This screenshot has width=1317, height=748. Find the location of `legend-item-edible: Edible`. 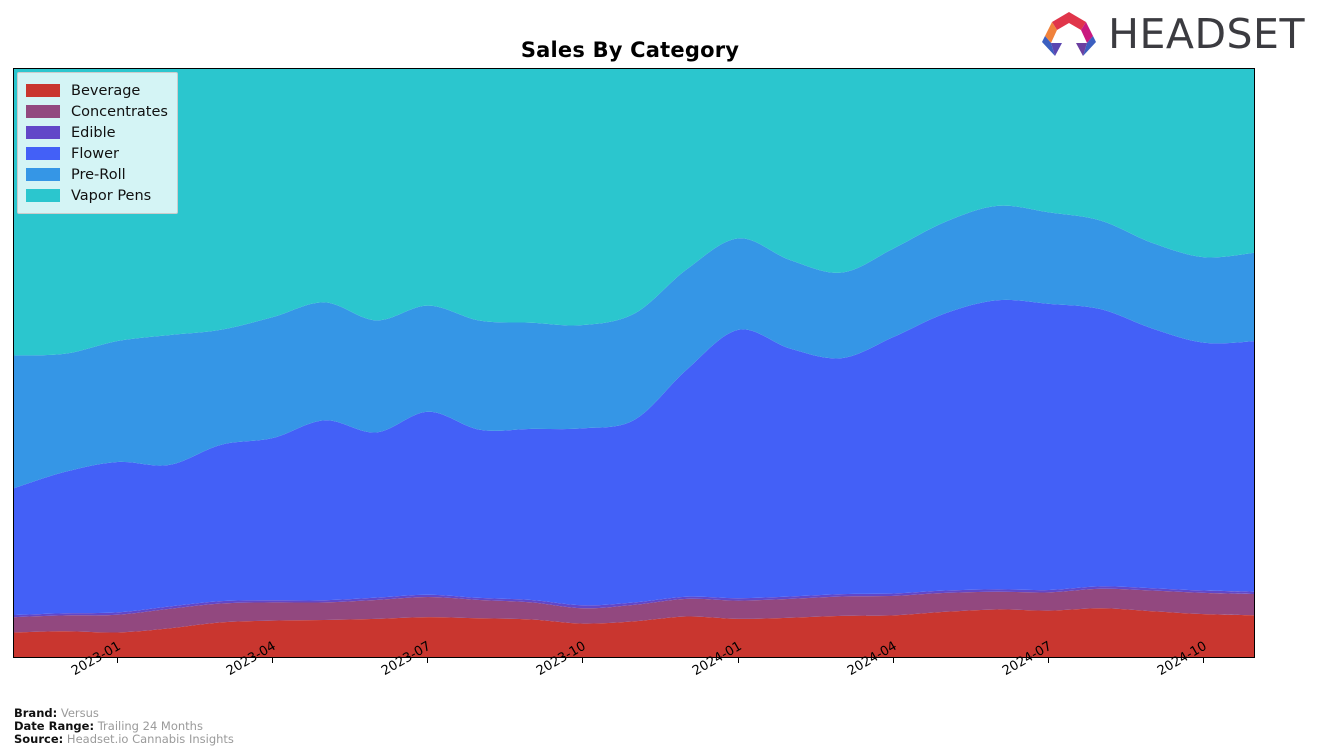

legend-item-edible: Edible is located at coordinates (97, 132).